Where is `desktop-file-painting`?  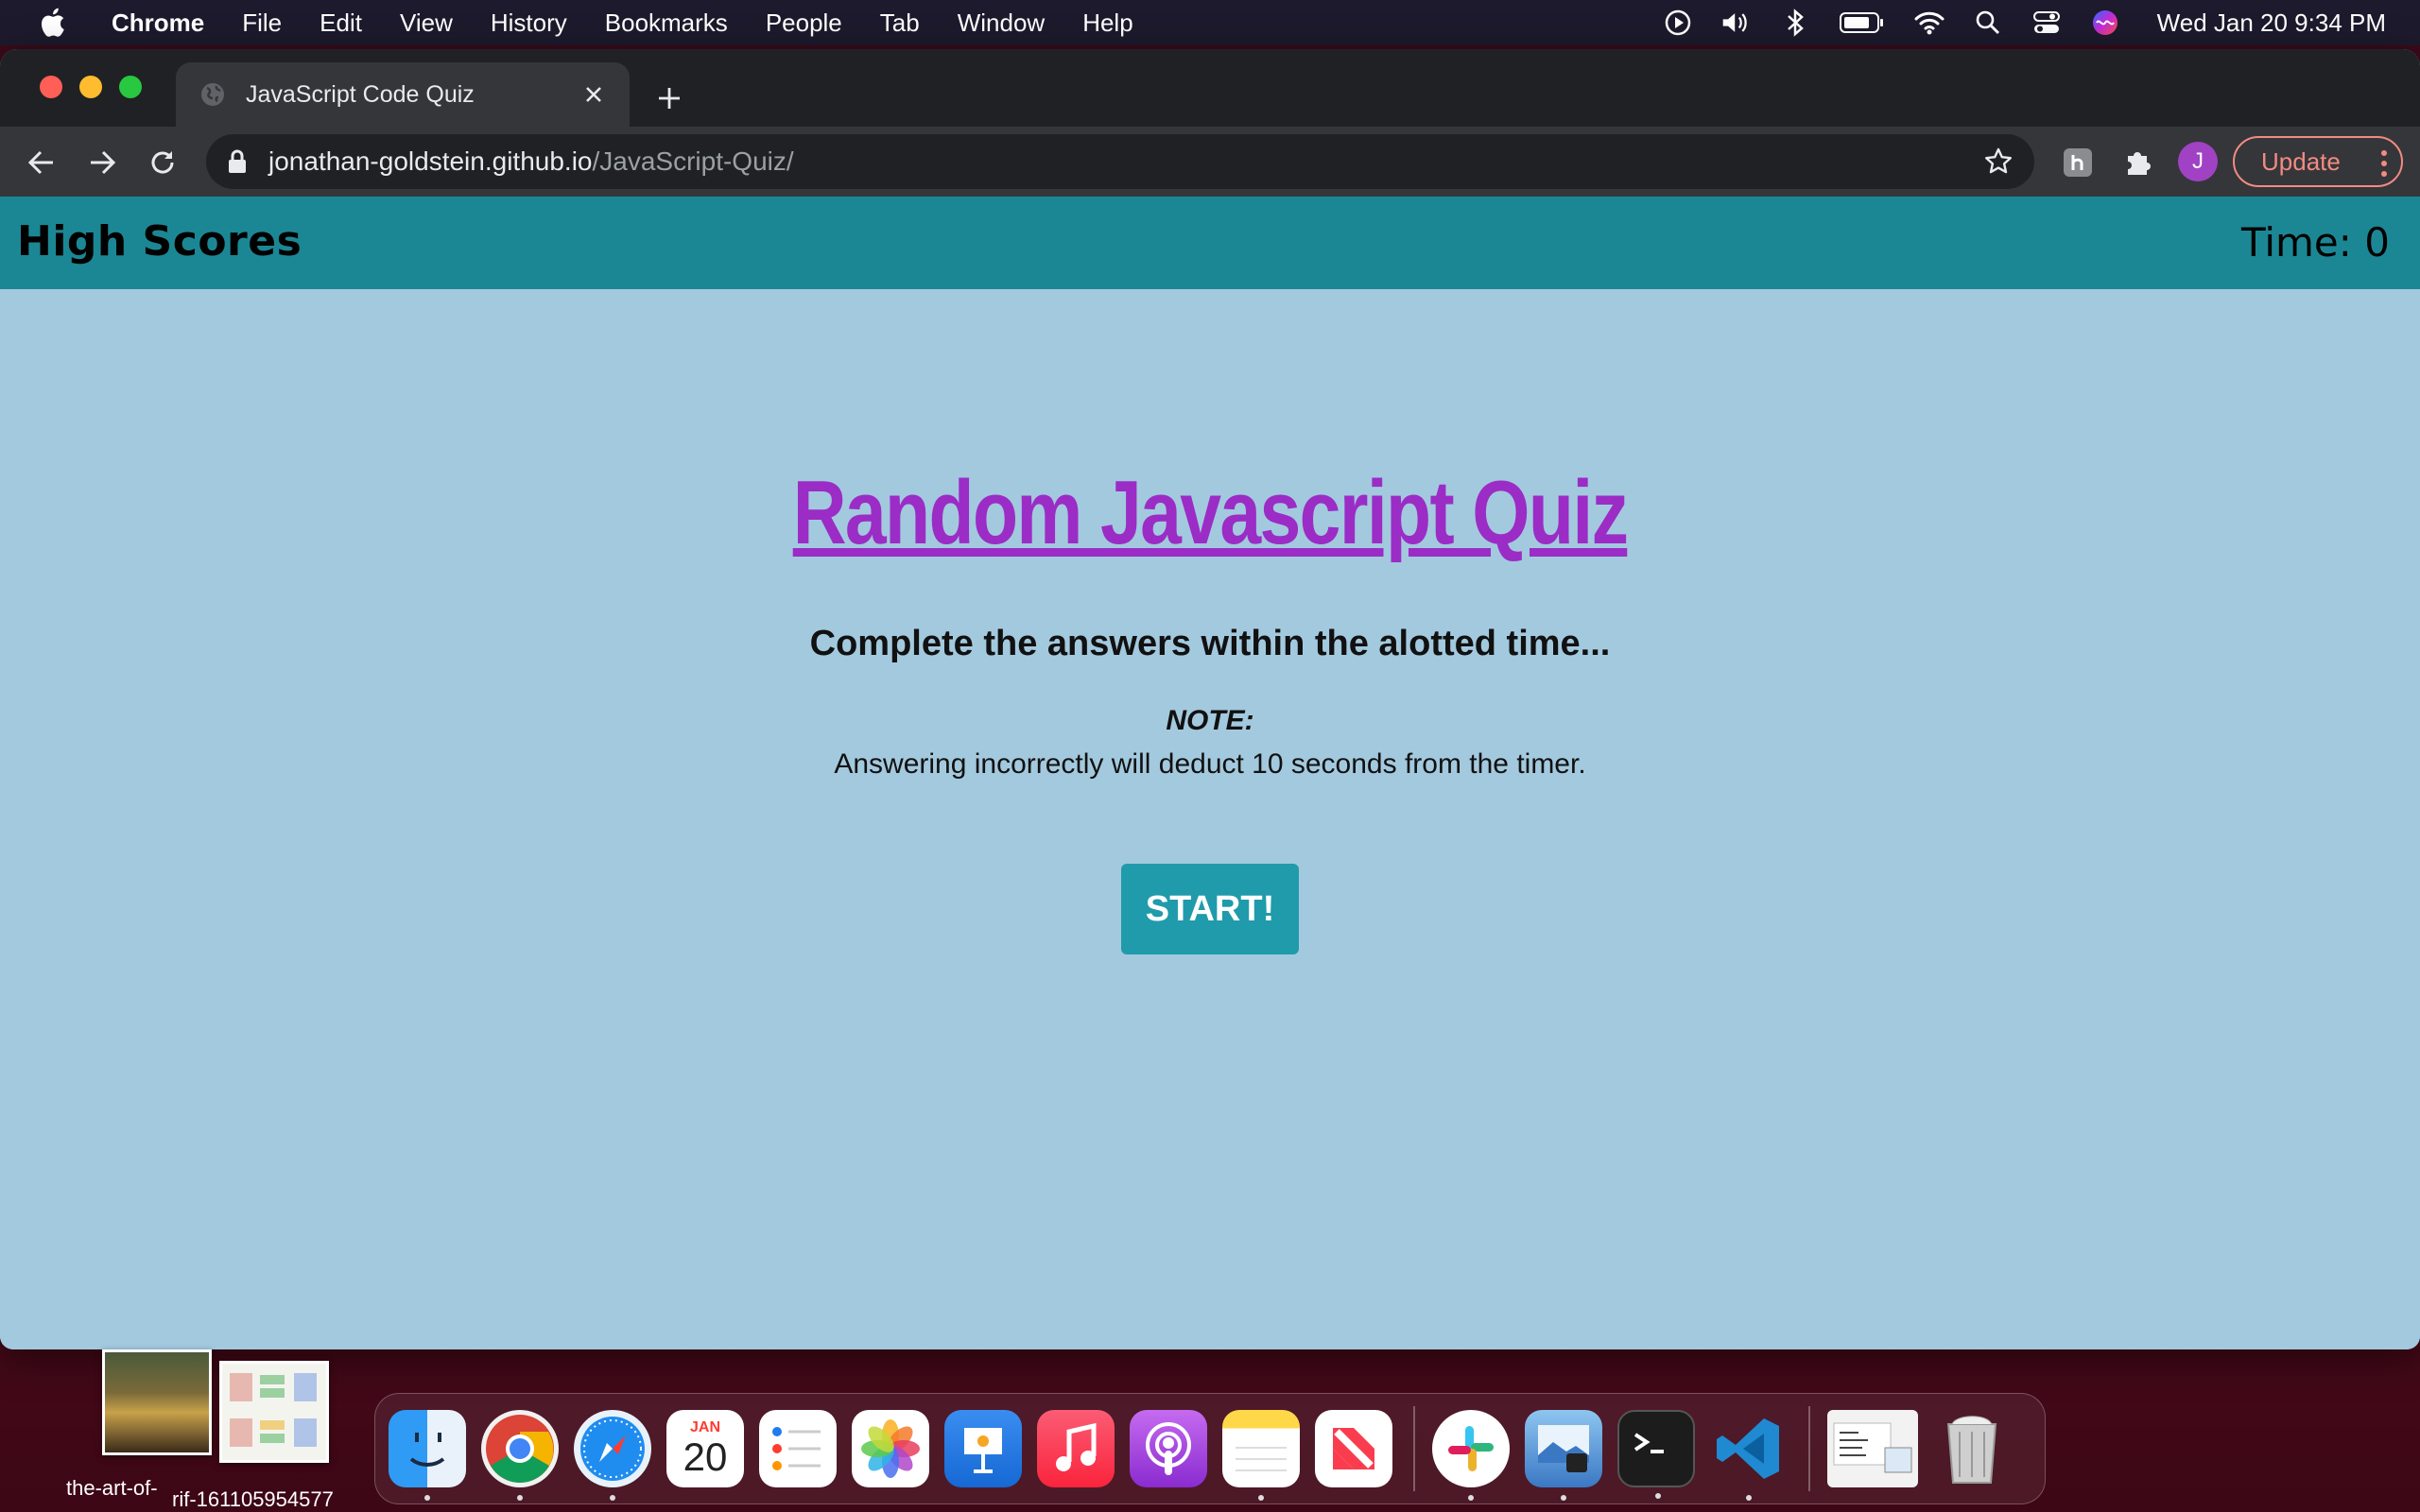
desktop-file-painting is located at coordinates (158, 1402).